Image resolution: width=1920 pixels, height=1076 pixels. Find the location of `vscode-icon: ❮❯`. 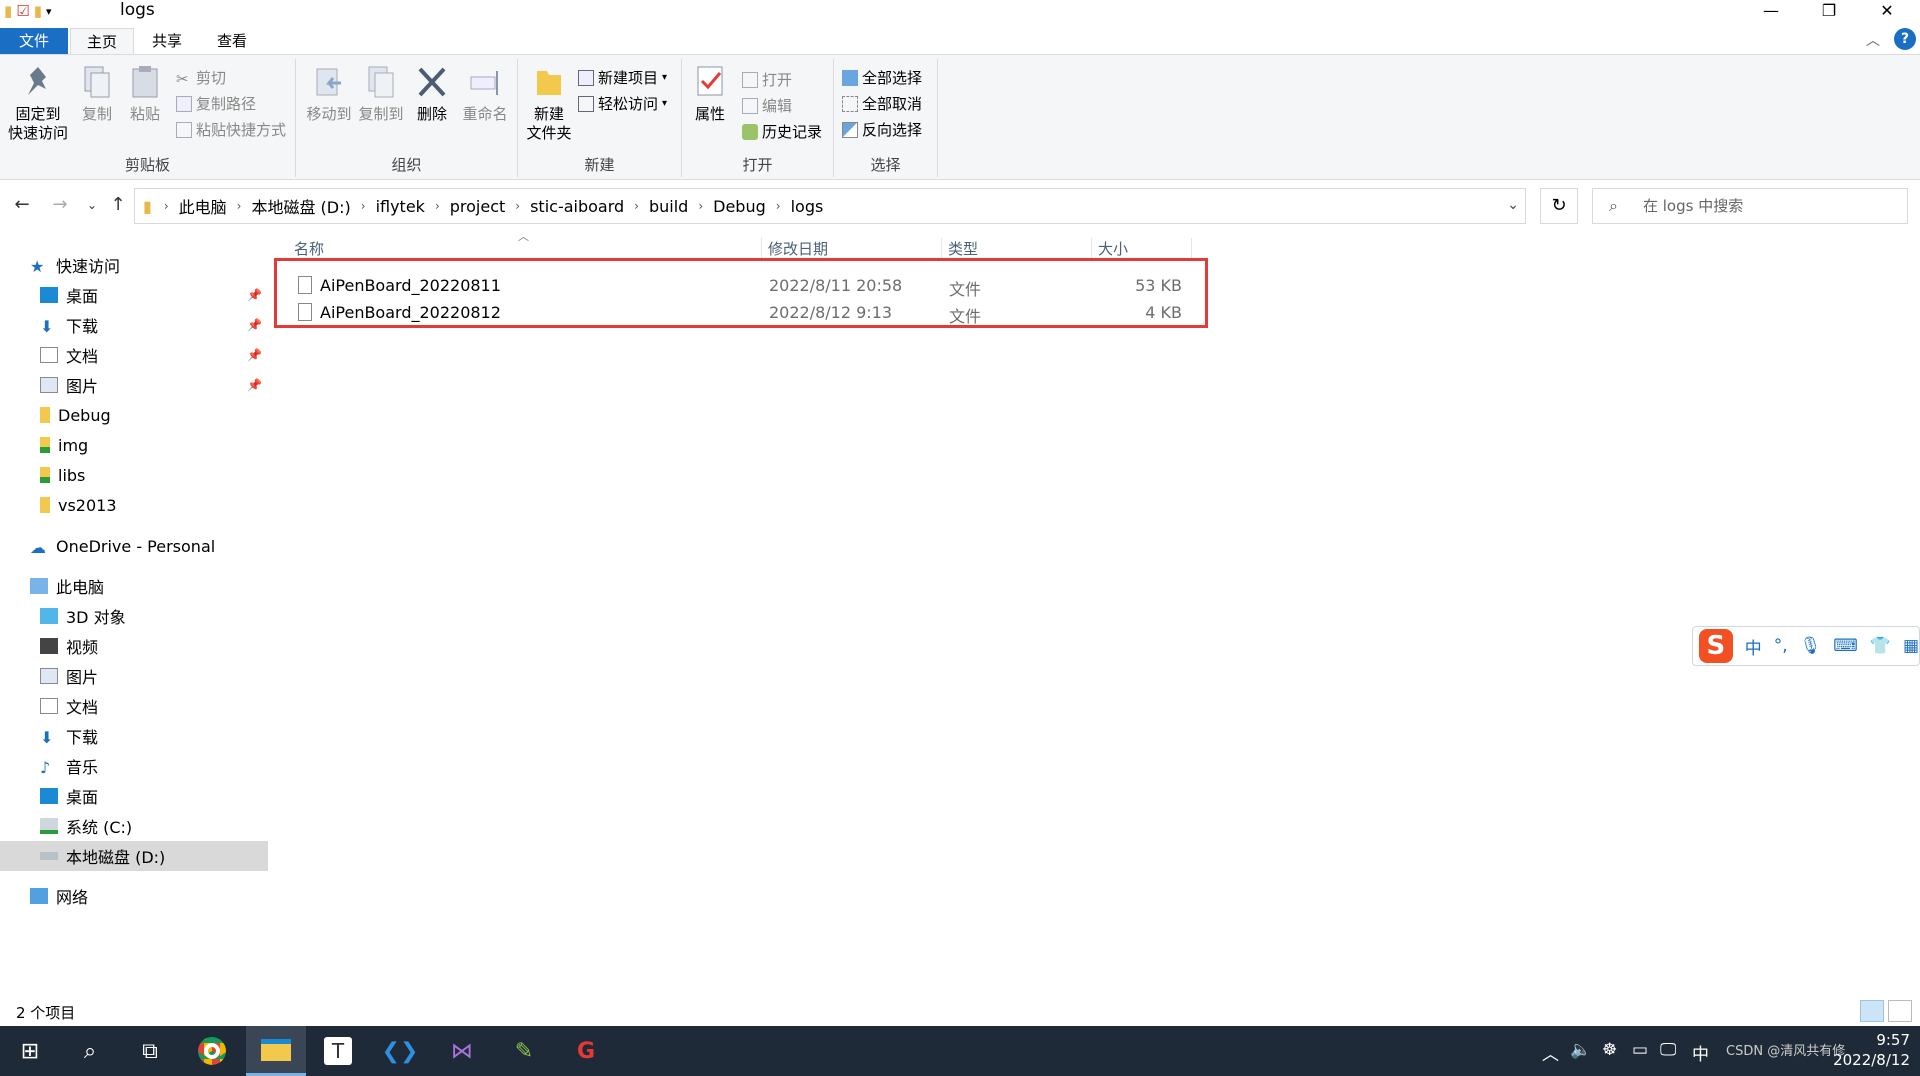

vscode-icon: ❮❯ is located at coordinates (400, 1051).